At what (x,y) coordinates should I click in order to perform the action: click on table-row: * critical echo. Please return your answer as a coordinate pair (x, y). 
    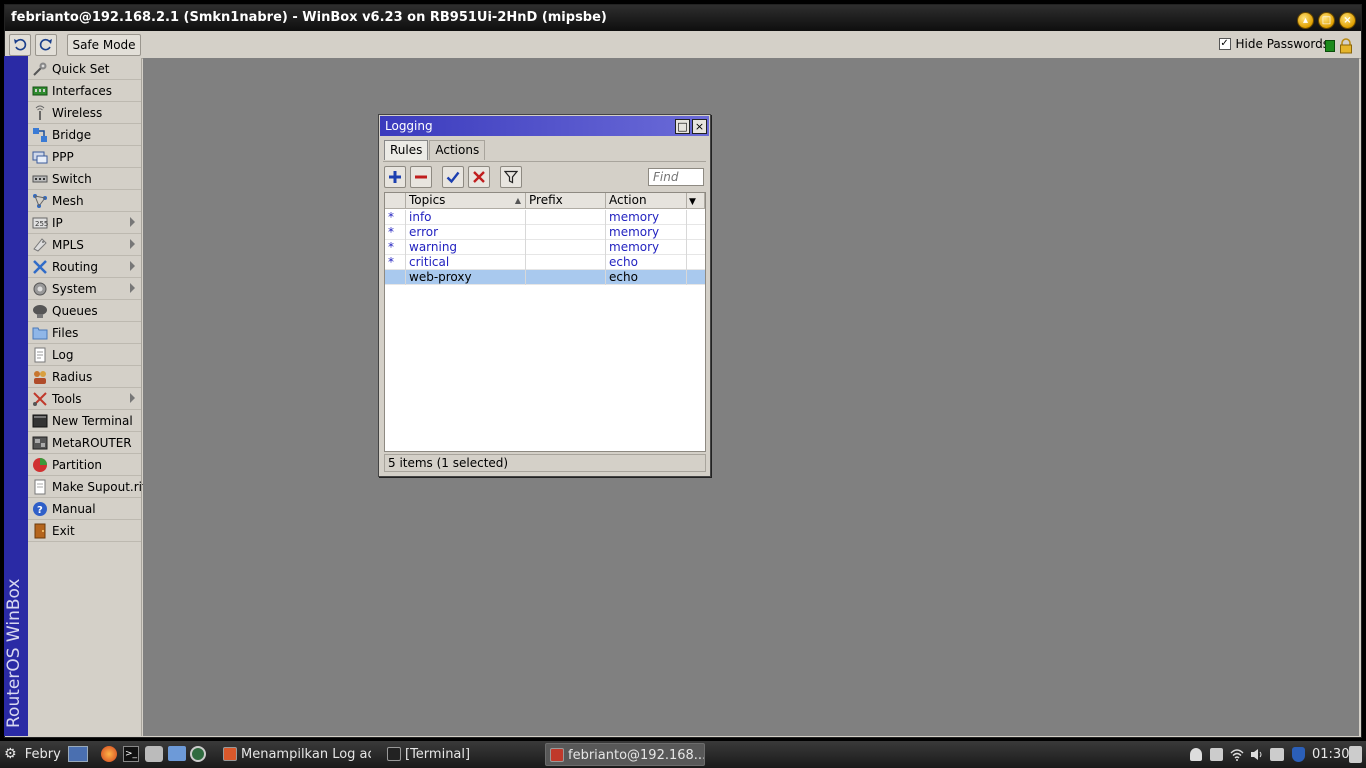
    Looking at the image, I should click on (545, 262).